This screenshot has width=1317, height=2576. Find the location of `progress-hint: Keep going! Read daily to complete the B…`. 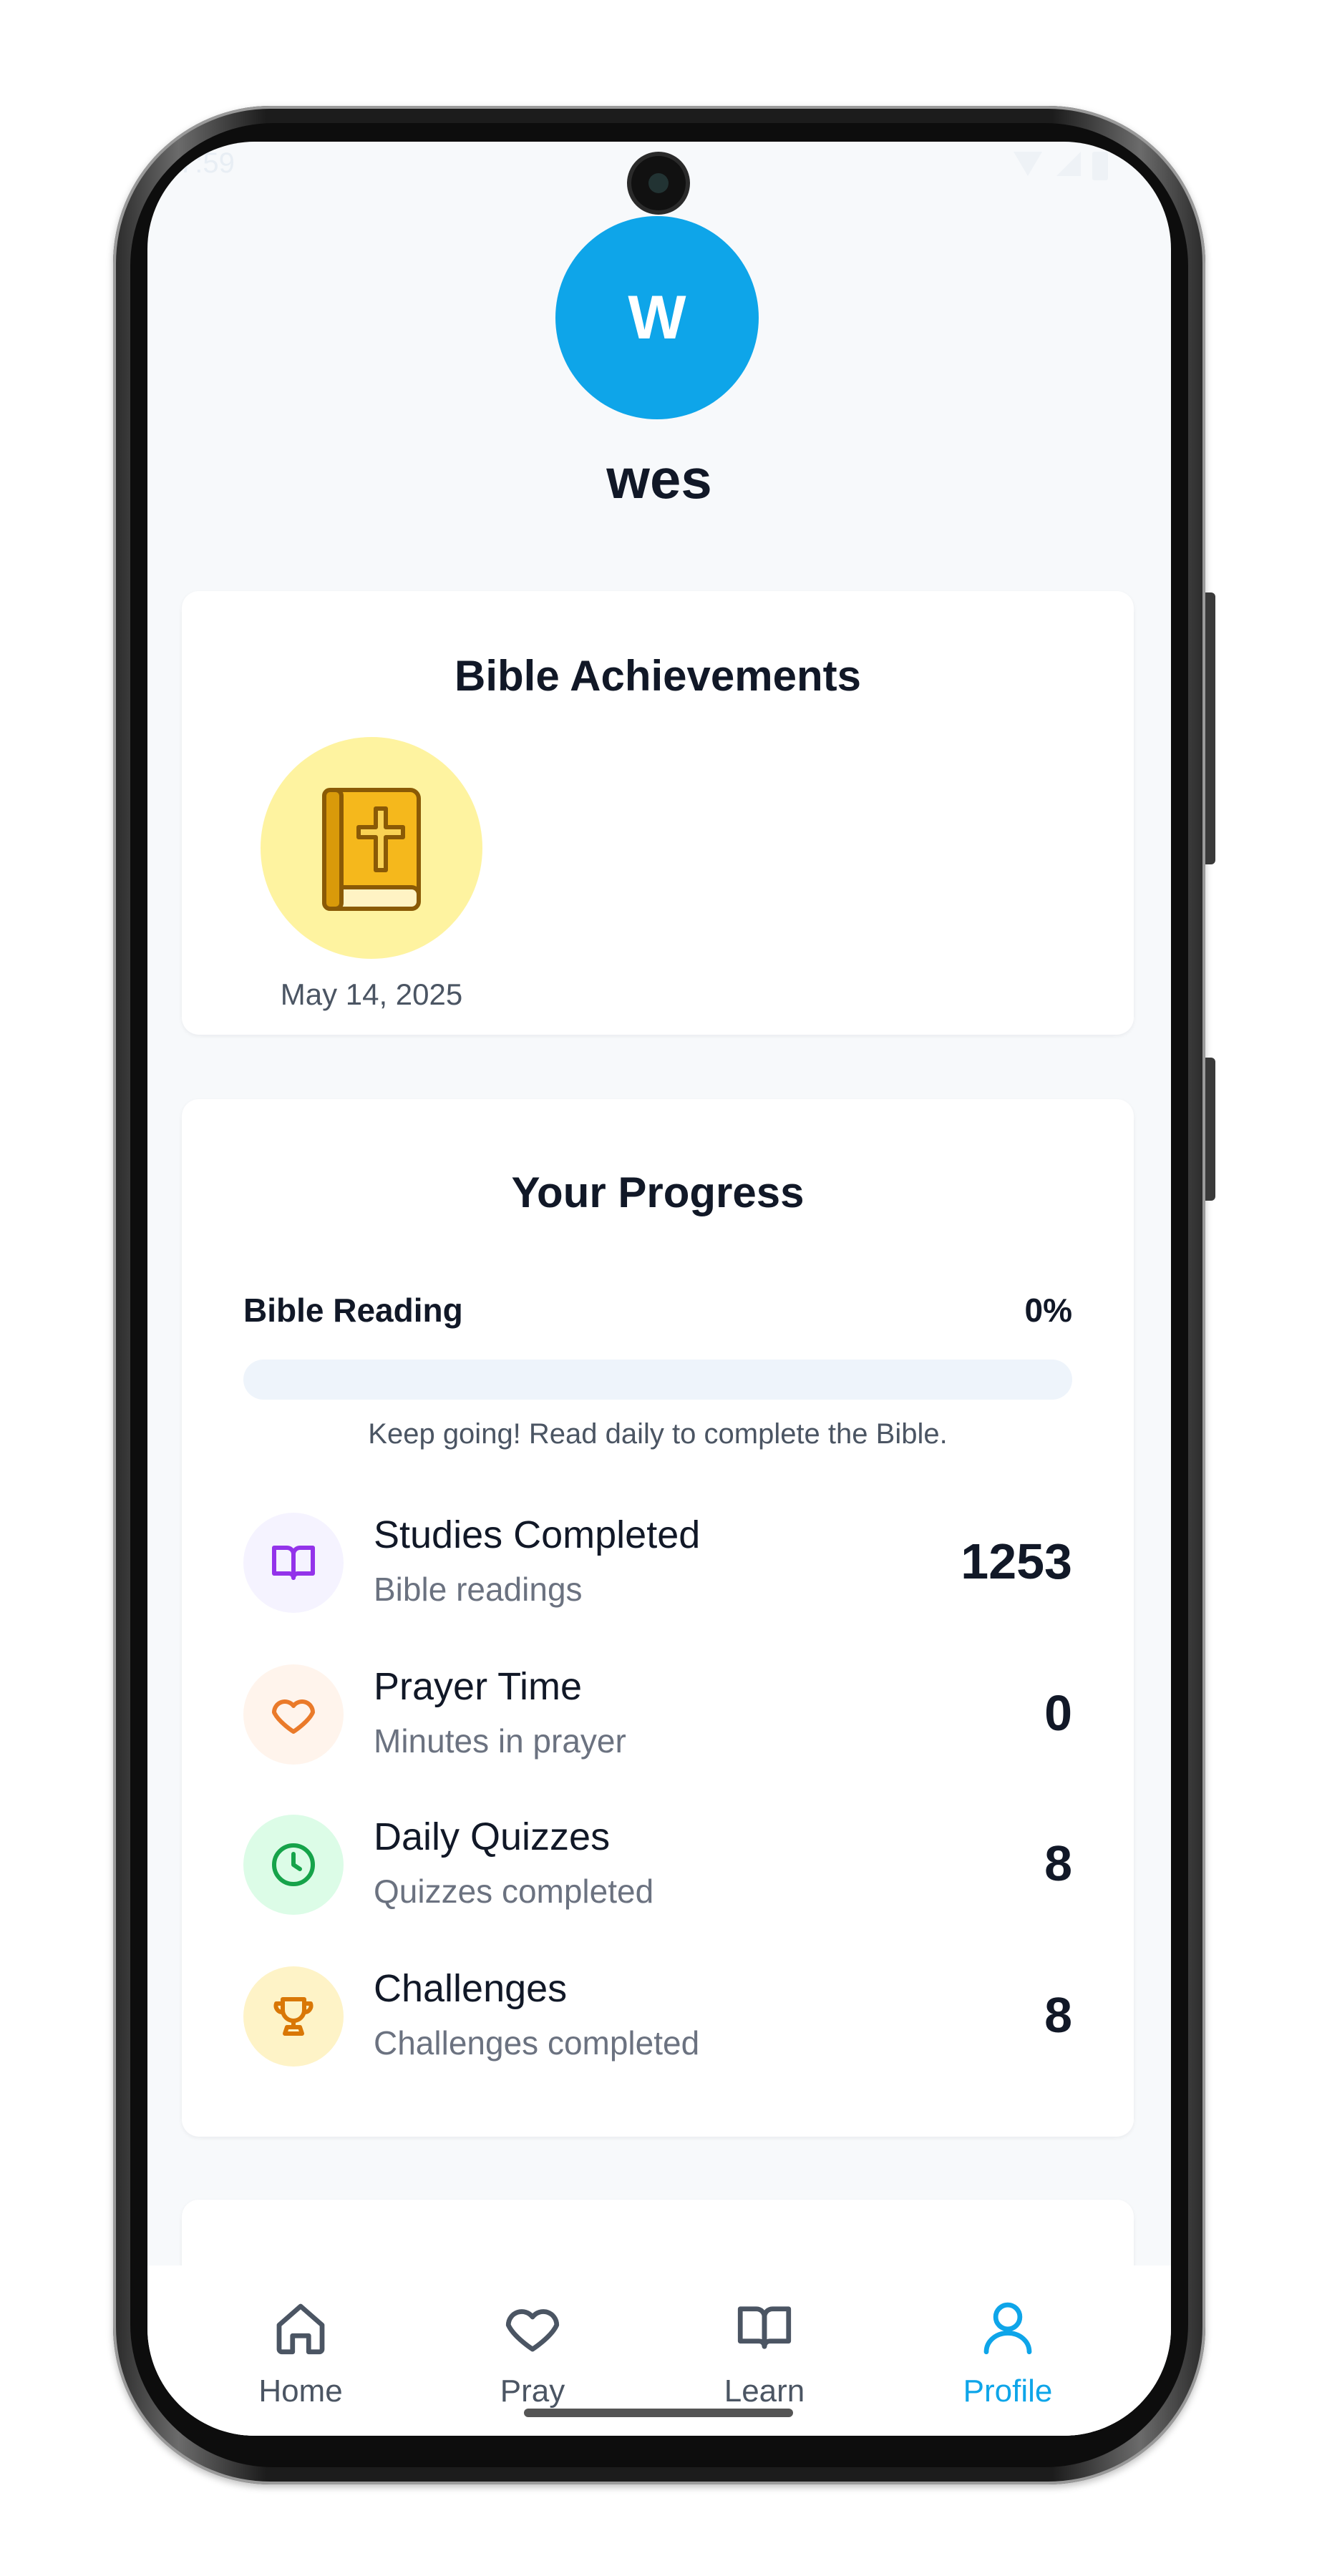

progress-hint: Keep going! Read daily to complete the B… is located at coordinates (658, 1434).